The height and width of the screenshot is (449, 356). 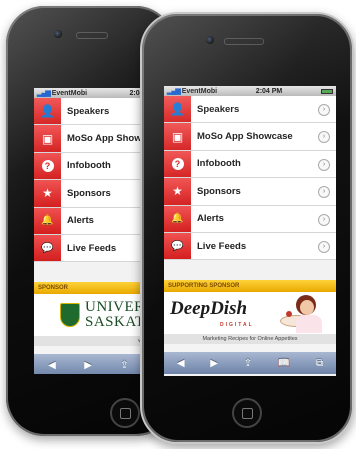 I want to click on clock: 2:04 PM, so click(x=269, y=91).